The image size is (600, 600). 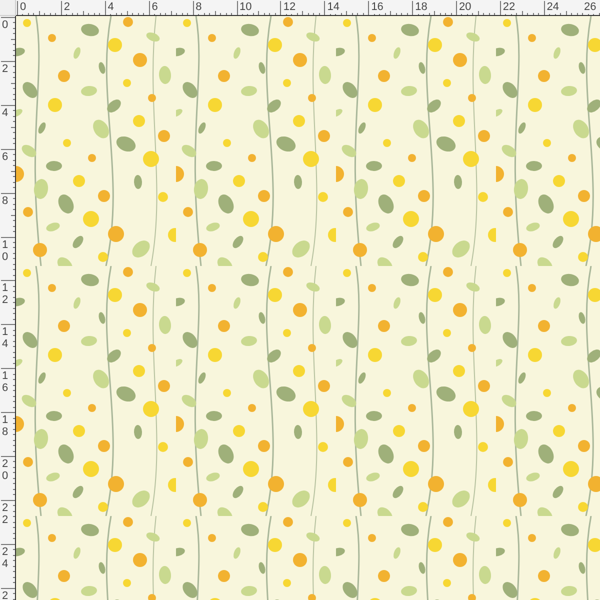 I want to click on ruler-label: 14, so click(x=333, y=7).